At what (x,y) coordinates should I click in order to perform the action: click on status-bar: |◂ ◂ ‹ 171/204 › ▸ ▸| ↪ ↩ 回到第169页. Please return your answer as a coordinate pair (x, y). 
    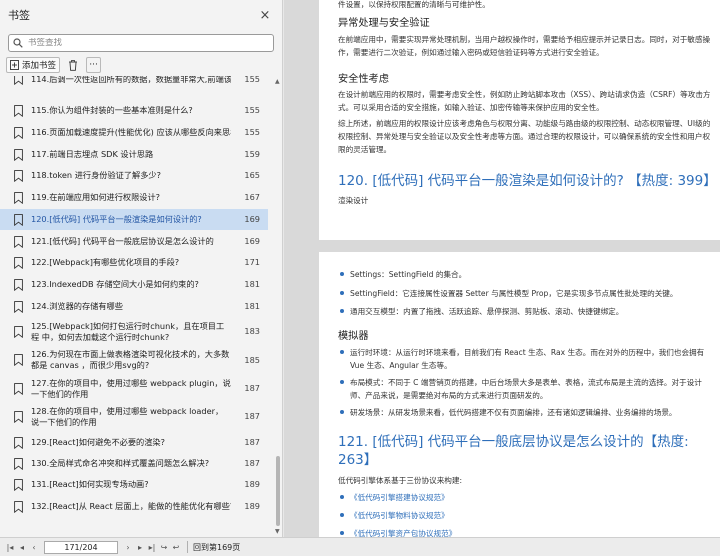
    Looking at the image, I should click on (360, 546).